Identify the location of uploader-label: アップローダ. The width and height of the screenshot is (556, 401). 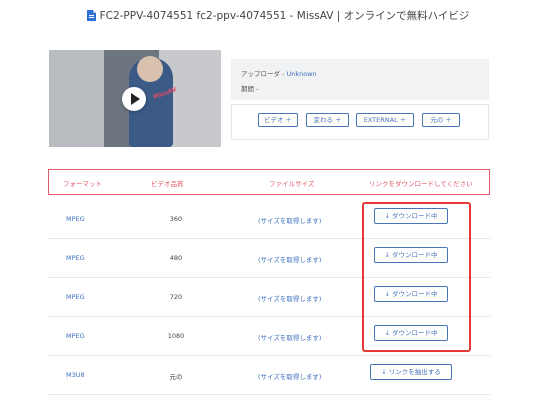
(260, 74).